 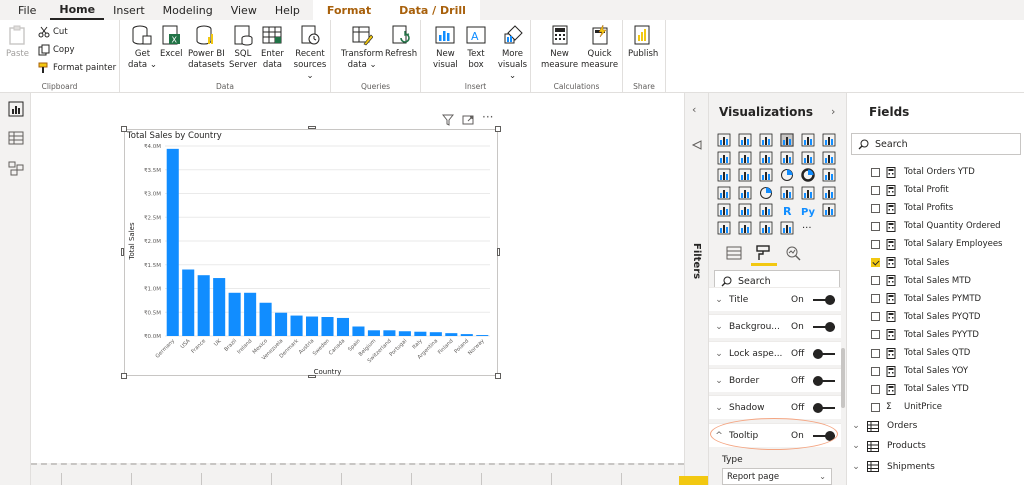 I want to click on resize-handle-tl, so click(x=124, y=129).